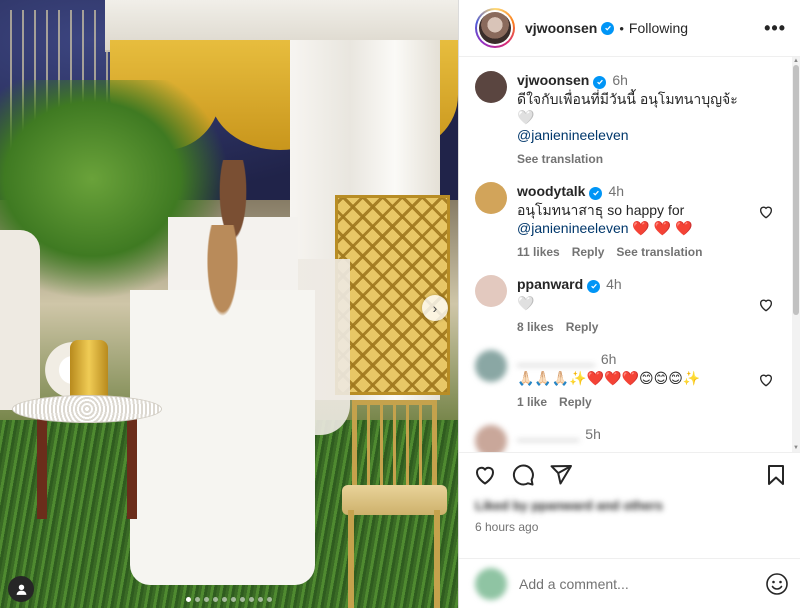 Image resolution: width=800 pixels, height=608 pixels. I want to click on add-comment-input, so click(642, 583).